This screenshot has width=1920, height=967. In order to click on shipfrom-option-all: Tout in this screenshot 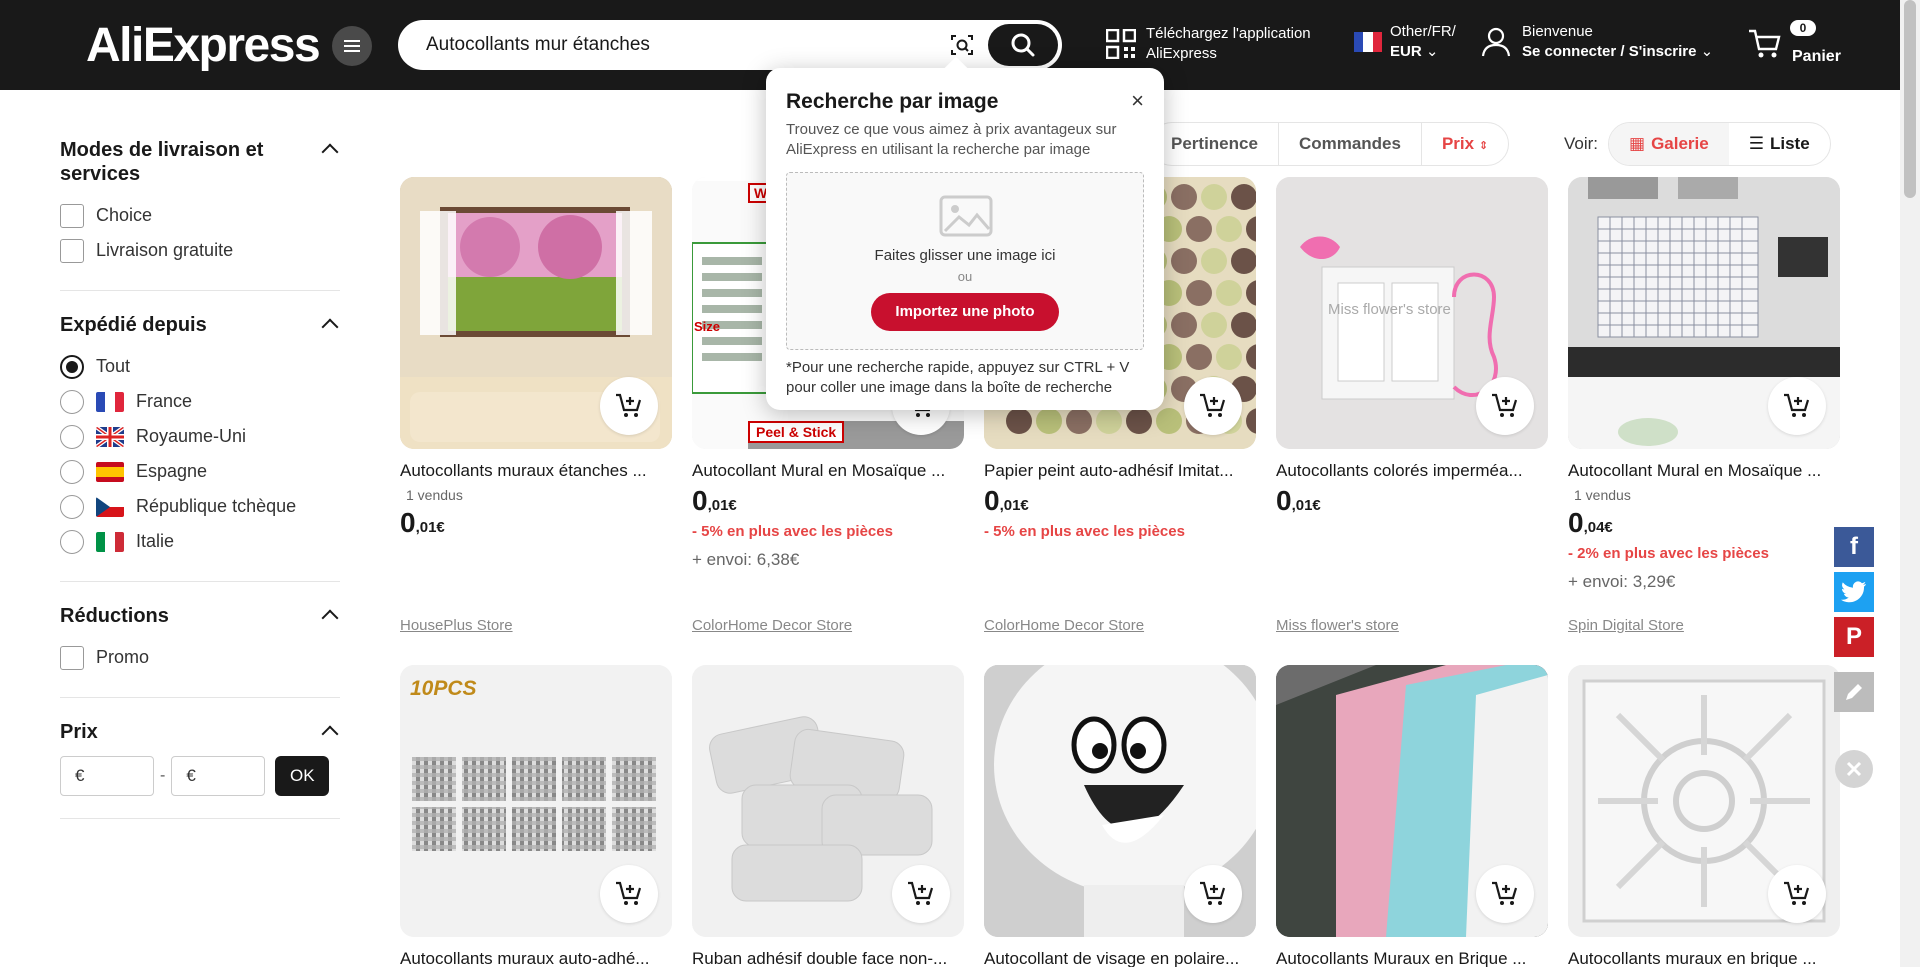, I will do `click(200, 366)`.